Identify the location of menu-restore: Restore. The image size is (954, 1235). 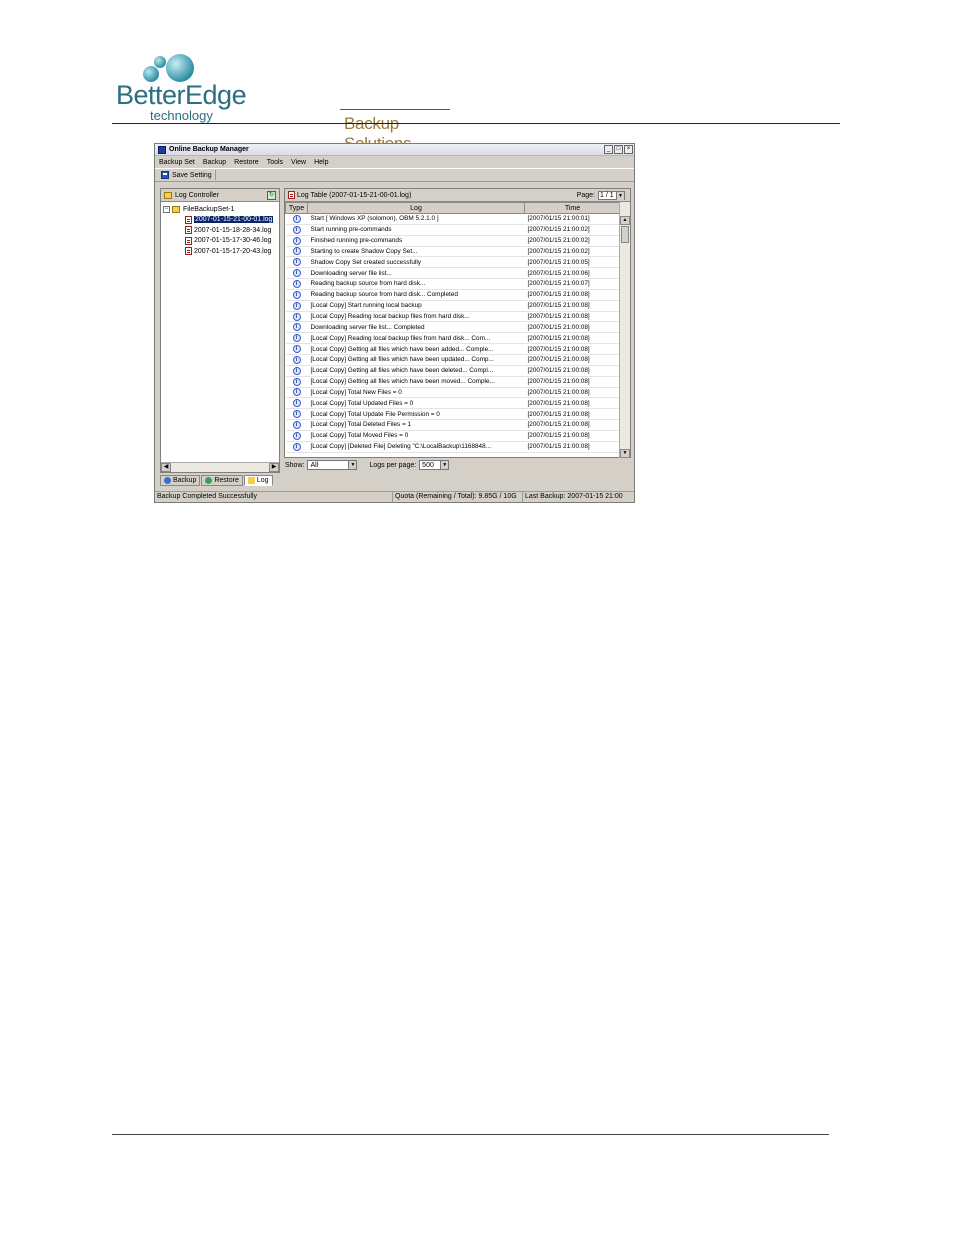
(246, 162).